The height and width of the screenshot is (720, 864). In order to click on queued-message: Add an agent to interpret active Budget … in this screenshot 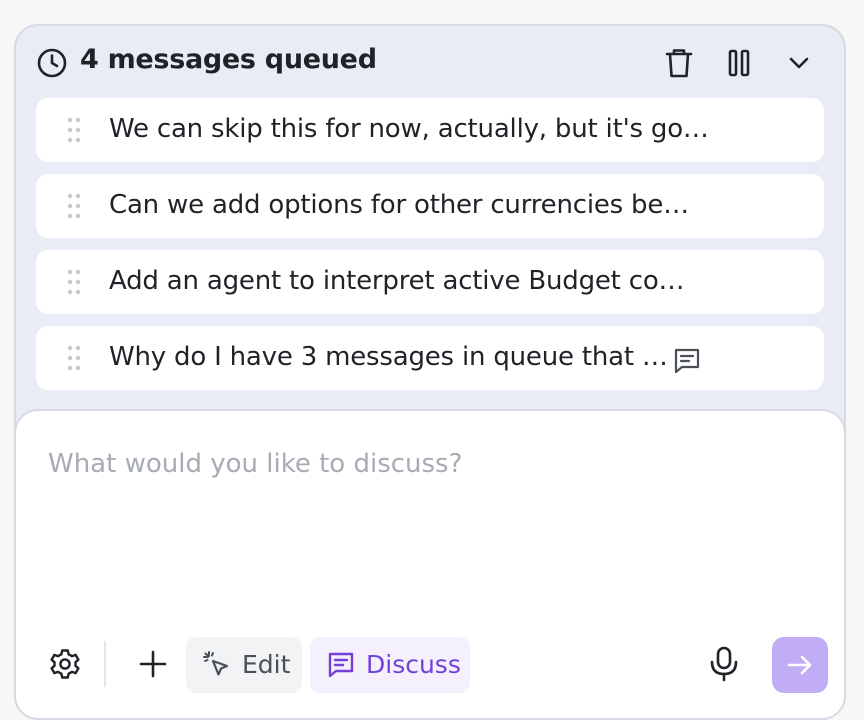, I will do `click(430, 282)`.